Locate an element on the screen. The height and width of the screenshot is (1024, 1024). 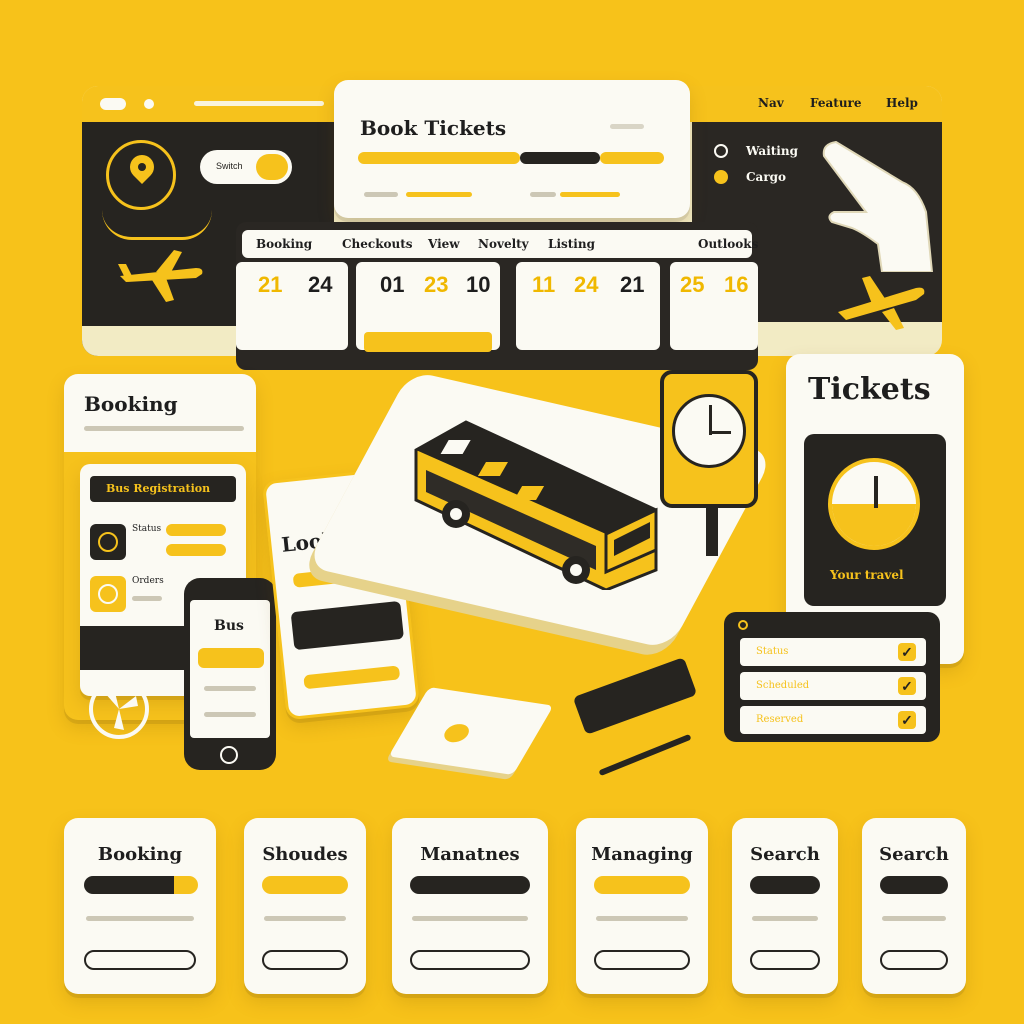
topbar-address is located at coordinates (259, 103).